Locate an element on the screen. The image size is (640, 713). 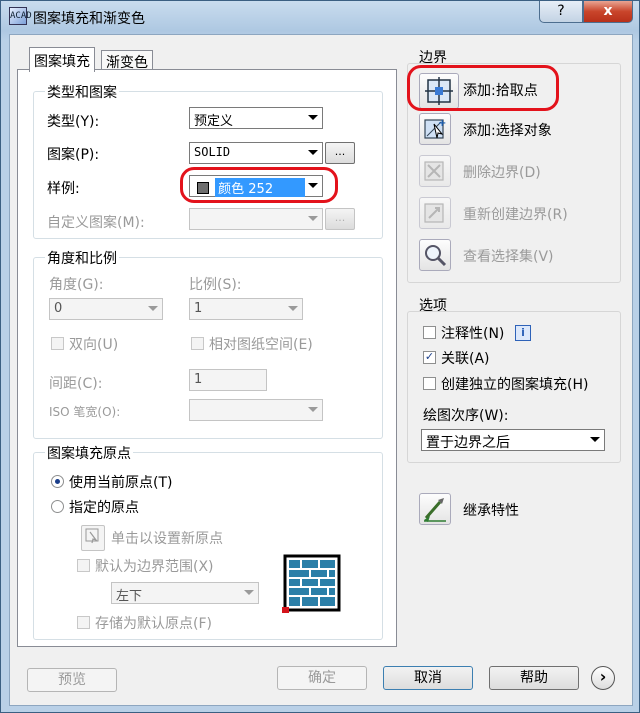
preview-button: 预览 is located at coordinates (72, 680).